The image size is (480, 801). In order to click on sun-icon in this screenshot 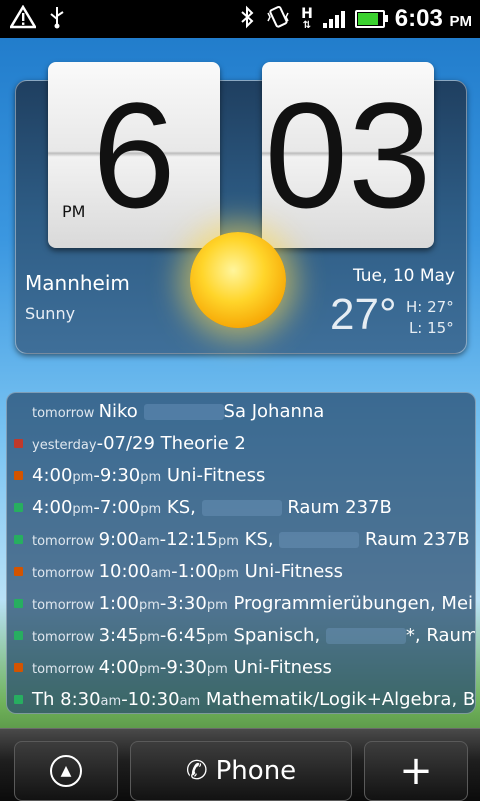, I will do `click(238, 280)`.